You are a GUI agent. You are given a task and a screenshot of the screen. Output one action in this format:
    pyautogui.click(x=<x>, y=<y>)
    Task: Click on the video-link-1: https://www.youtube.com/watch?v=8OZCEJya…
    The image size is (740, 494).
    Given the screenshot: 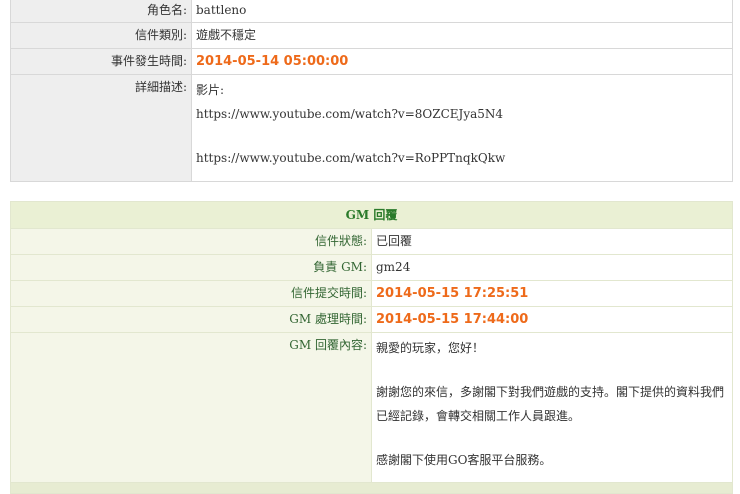 What is the action you would take?
    pyautogui.click(x=462, y=114)
    